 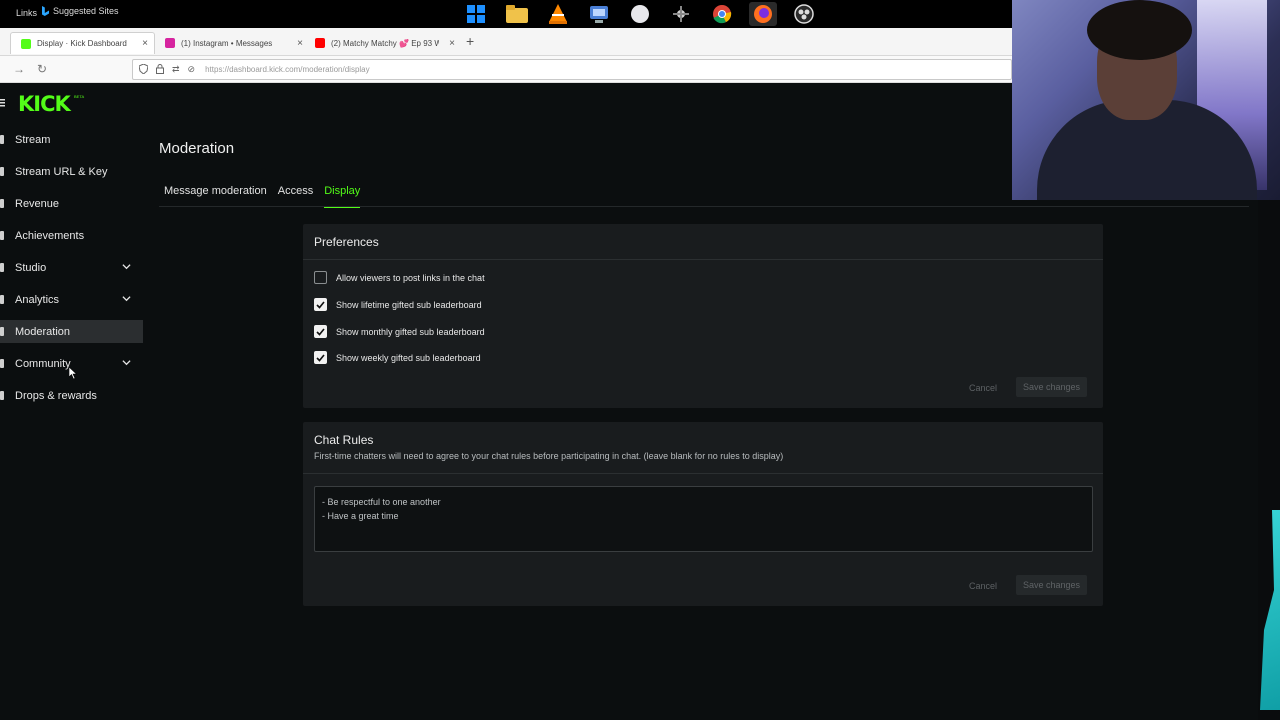 I want to click on browser-tab-youtube: (2) Matchy Matchy 💕 Ep 93 Wan ×, so click(x=385, y=43).